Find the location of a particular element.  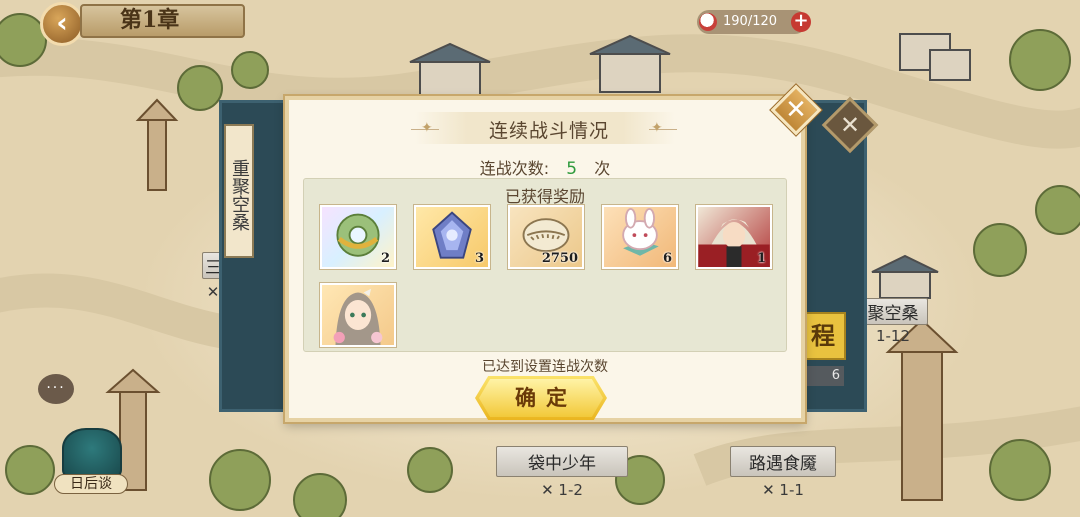

confirm-label: 确定 is located at coordinates (546, 398).